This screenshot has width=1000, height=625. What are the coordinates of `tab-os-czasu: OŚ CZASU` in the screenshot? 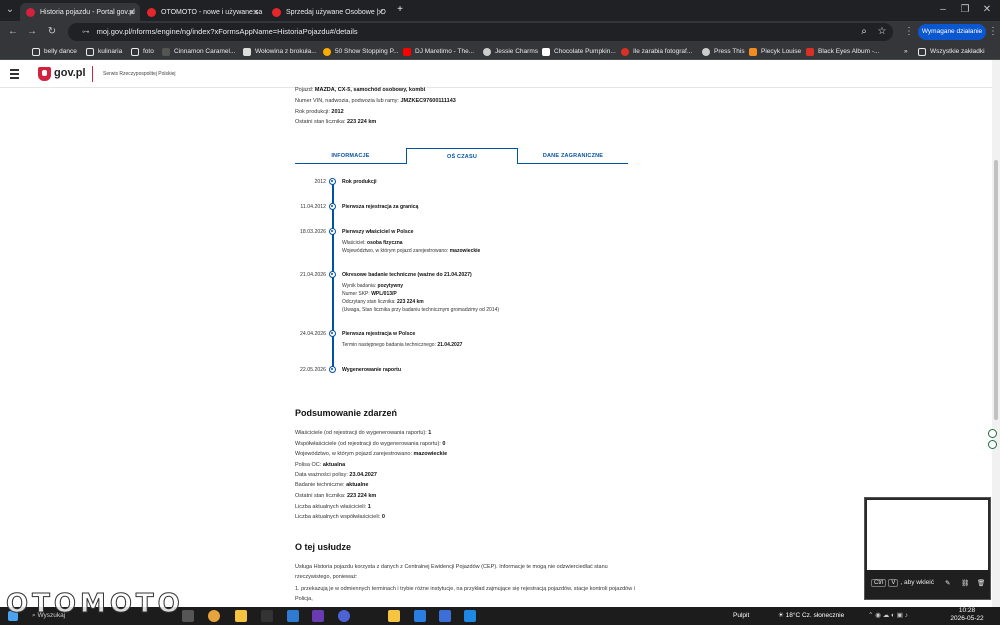 It's located at (462, 156).